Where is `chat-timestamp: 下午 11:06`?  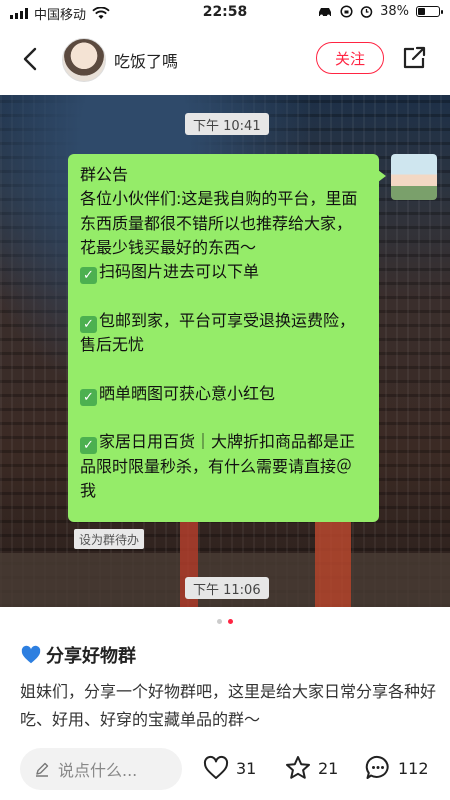 chat-timestamp: 下午 11:06 is located at coordinates (227, 588).